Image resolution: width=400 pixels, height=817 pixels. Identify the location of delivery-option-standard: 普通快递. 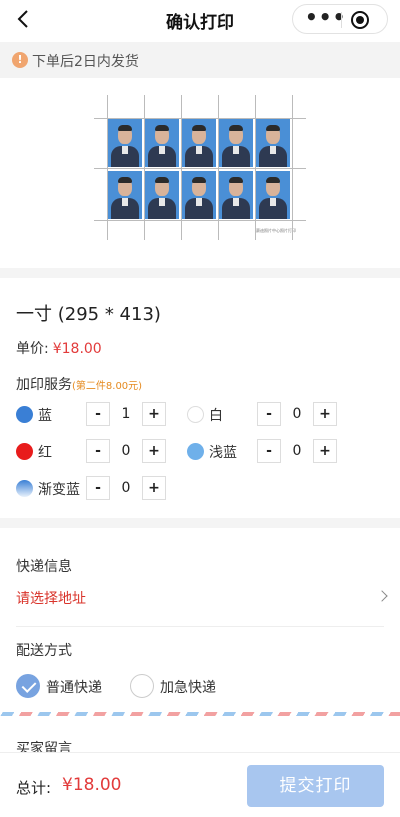
(71, 687).